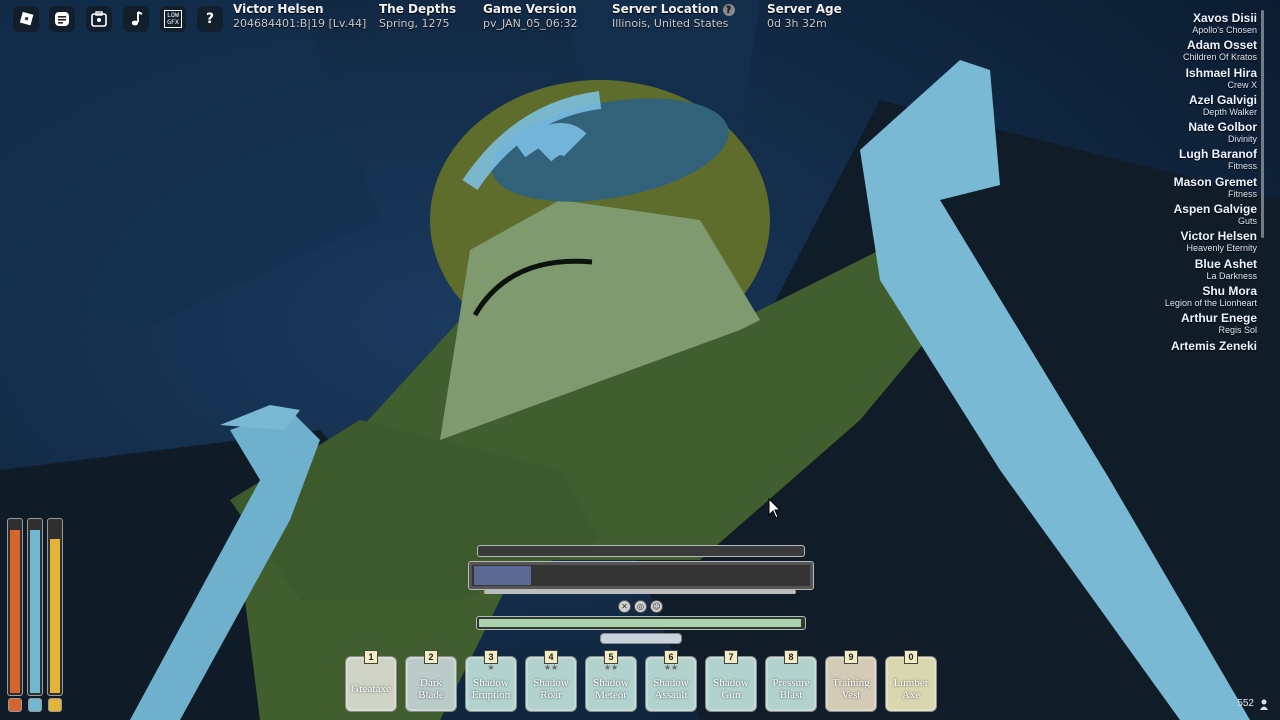 Image resolution: width=1280 pixels, height=720 pixels. Describe the element at coordinates (35, 611) in the screenshot. I see `ether-bar-fill` at that location.